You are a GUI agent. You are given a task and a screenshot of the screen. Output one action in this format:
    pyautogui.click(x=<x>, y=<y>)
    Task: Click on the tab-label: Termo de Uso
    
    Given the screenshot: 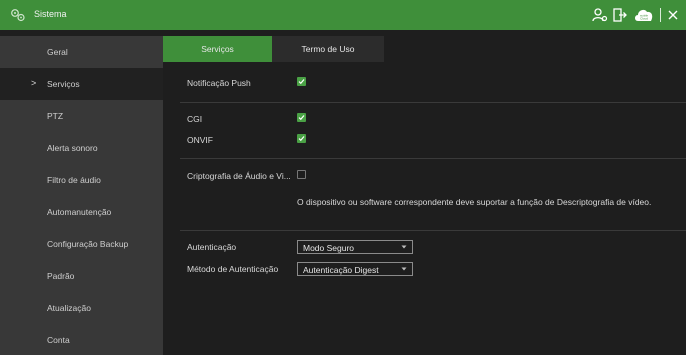 What is the action you would take?
    pyautogui.click(x=328, y=49)
    